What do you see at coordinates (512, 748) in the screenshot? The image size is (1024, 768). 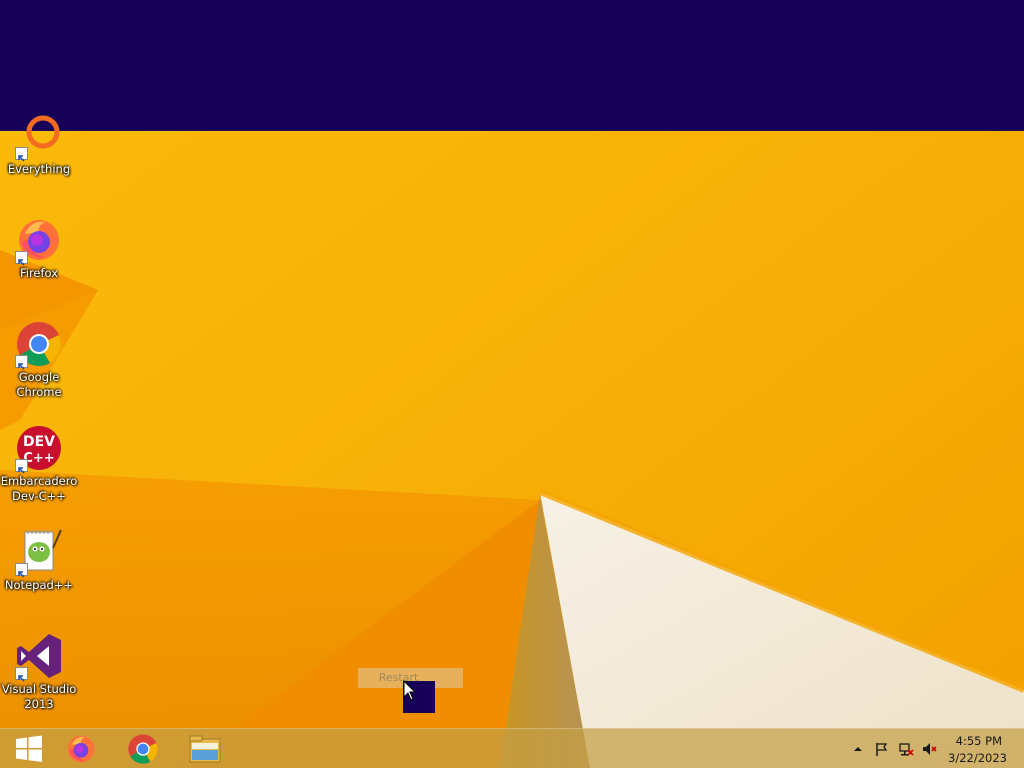 I see `taskbar: 4:55 PM 3/22/2023` at bounding box center [512, 748].